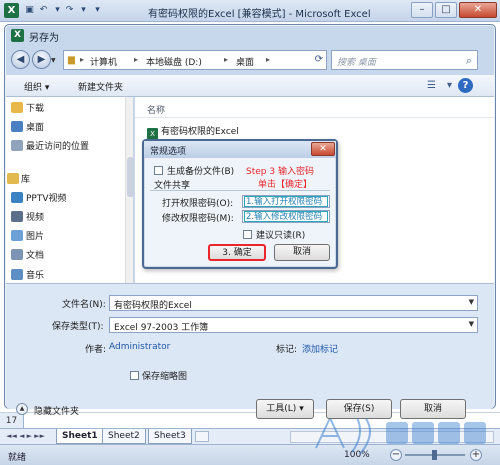 Image resolution: width=500 pixels, height=465 pixels. What do you see at coordinates (17, 197) in the screenshot?
I see `pptv-icon` at bounding box center [17, 197].